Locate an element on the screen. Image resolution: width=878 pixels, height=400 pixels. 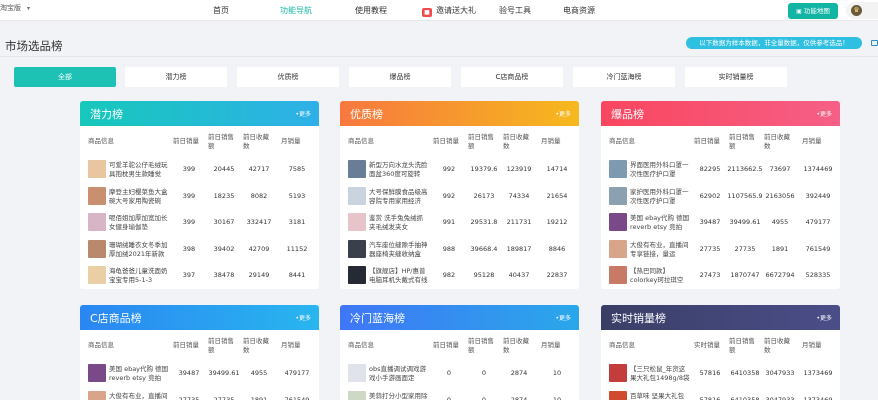
nav-ecommerce-resources: 电商资源 is located at coordinates (579, 10).